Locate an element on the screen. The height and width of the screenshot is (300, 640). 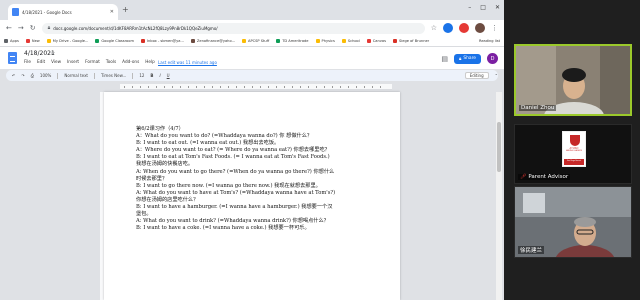
editing-mode-select: Editing is located at coordinates (476, 75).